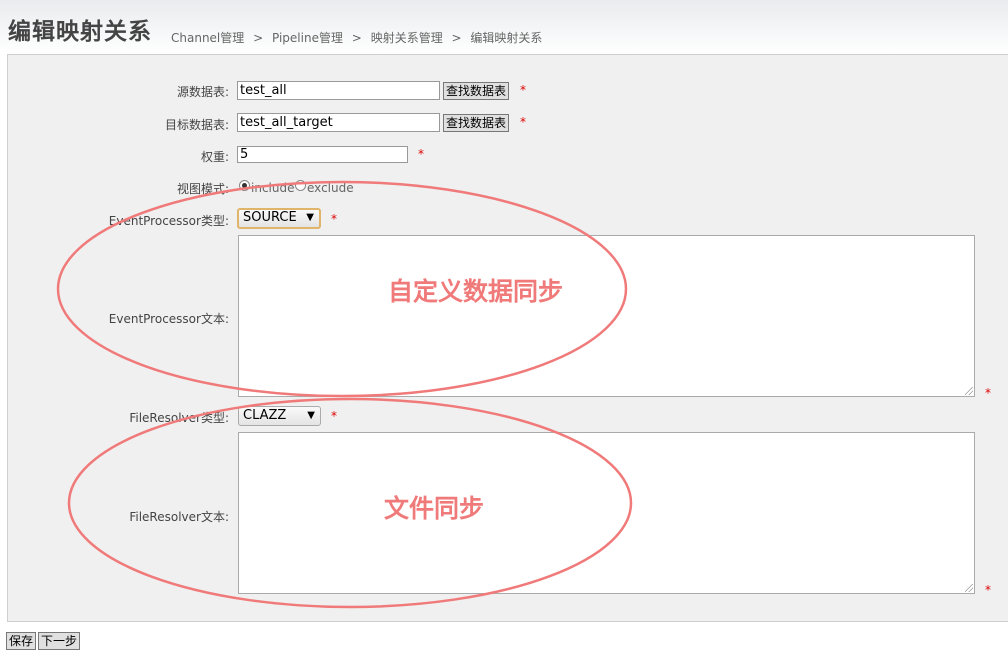 Image resolution: width=1008 pixels, height=650 pixels. Describe the element at coordinates (476, 291) in the screenshot. I see `custom-sync-annotation: 自定义数据同步` at that location.